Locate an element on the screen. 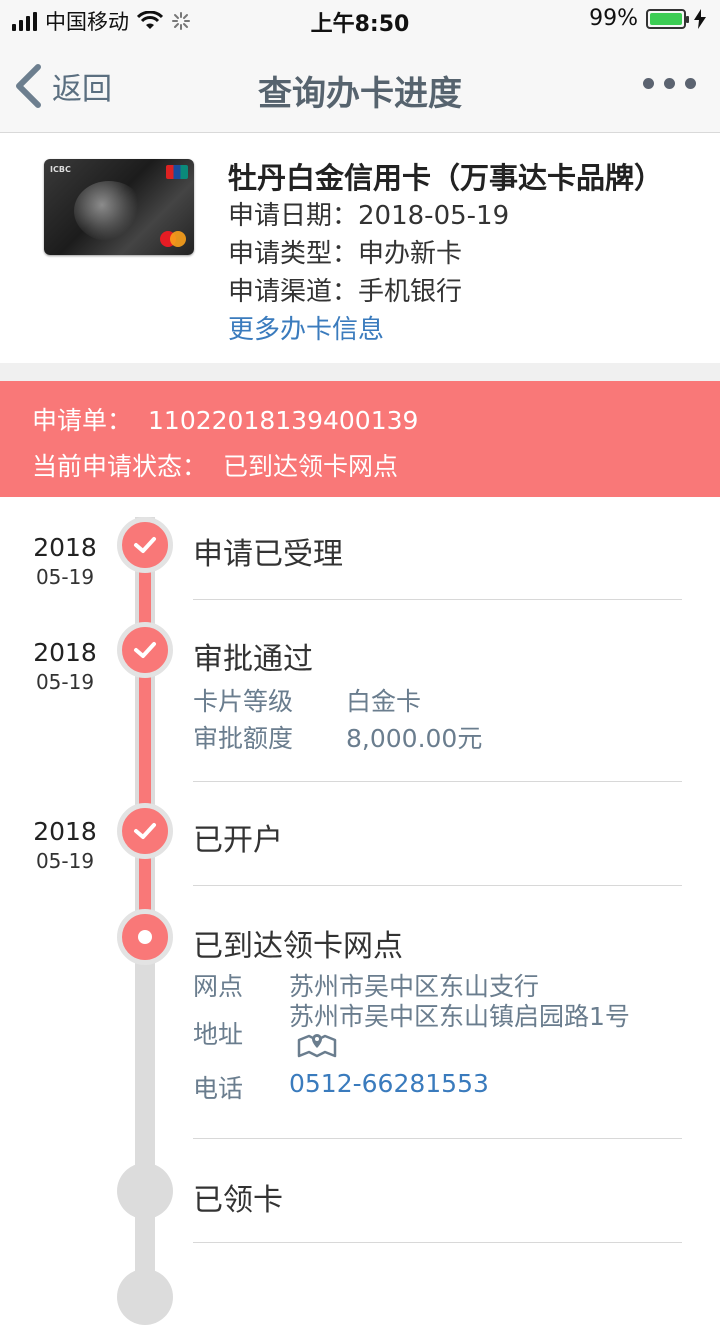  application-status-value: 已到达领卡网点 is located at coordinates (311, 466).